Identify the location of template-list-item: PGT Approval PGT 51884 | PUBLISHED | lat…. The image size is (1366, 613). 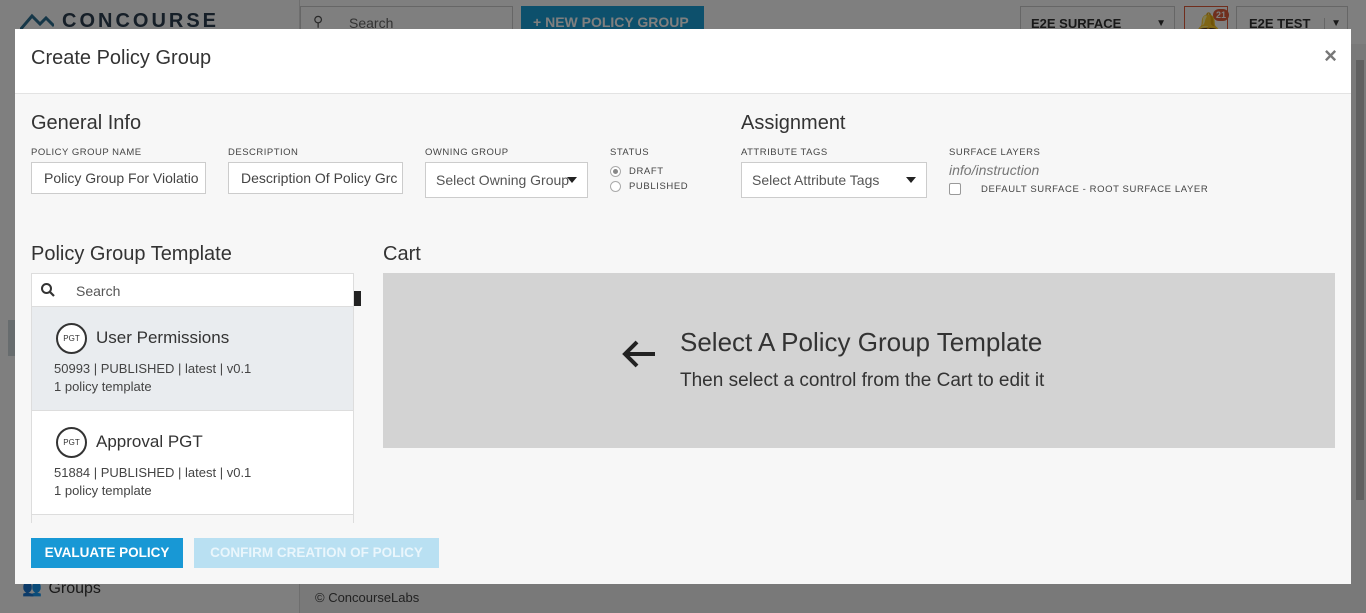
(192, 463).